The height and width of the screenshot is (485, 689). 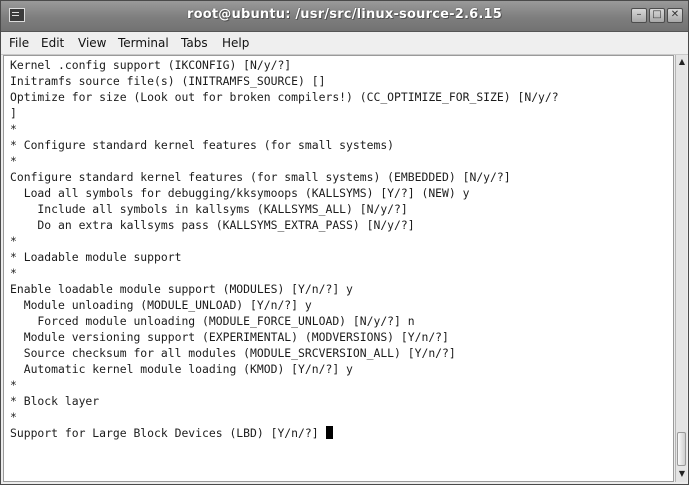 I want to click on menu-tabs: Tabs, so click(x=194, y=43).